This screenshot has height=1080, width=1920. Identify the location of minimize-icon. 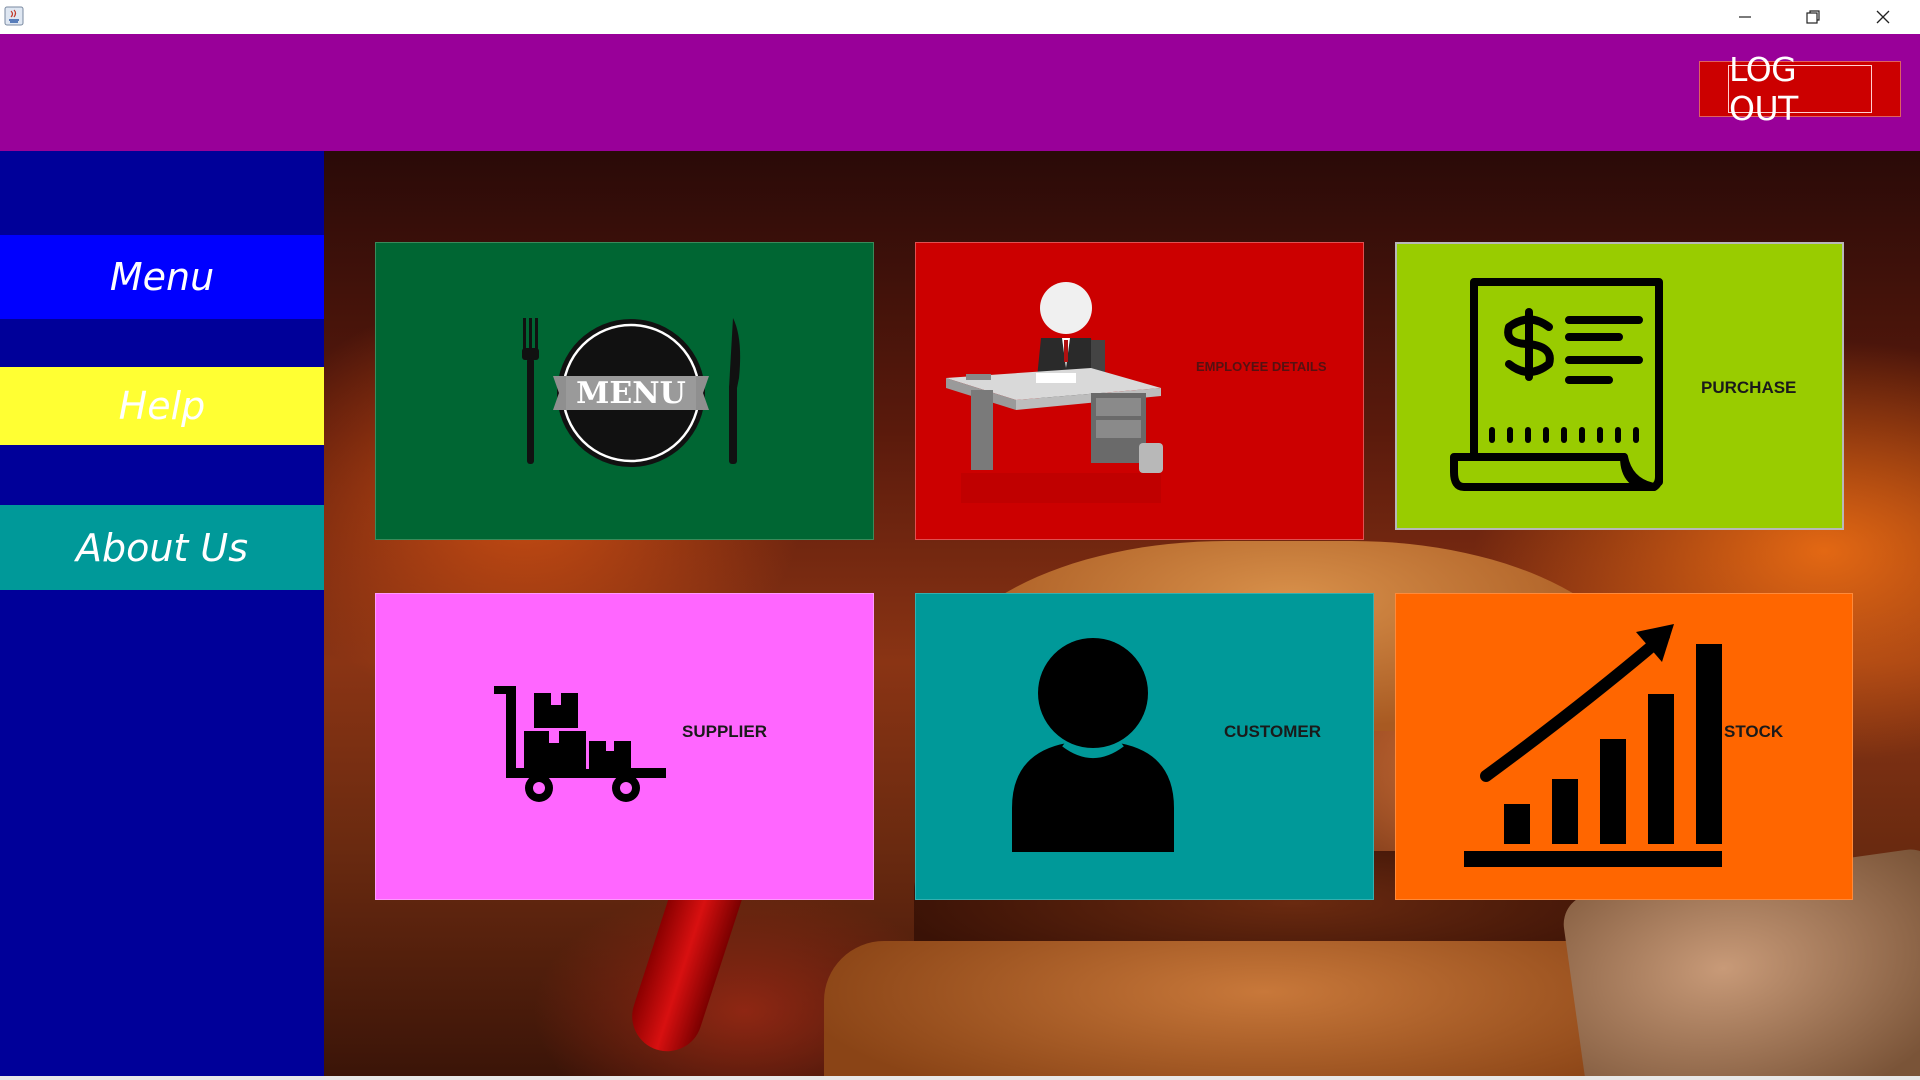
(1745, 17).